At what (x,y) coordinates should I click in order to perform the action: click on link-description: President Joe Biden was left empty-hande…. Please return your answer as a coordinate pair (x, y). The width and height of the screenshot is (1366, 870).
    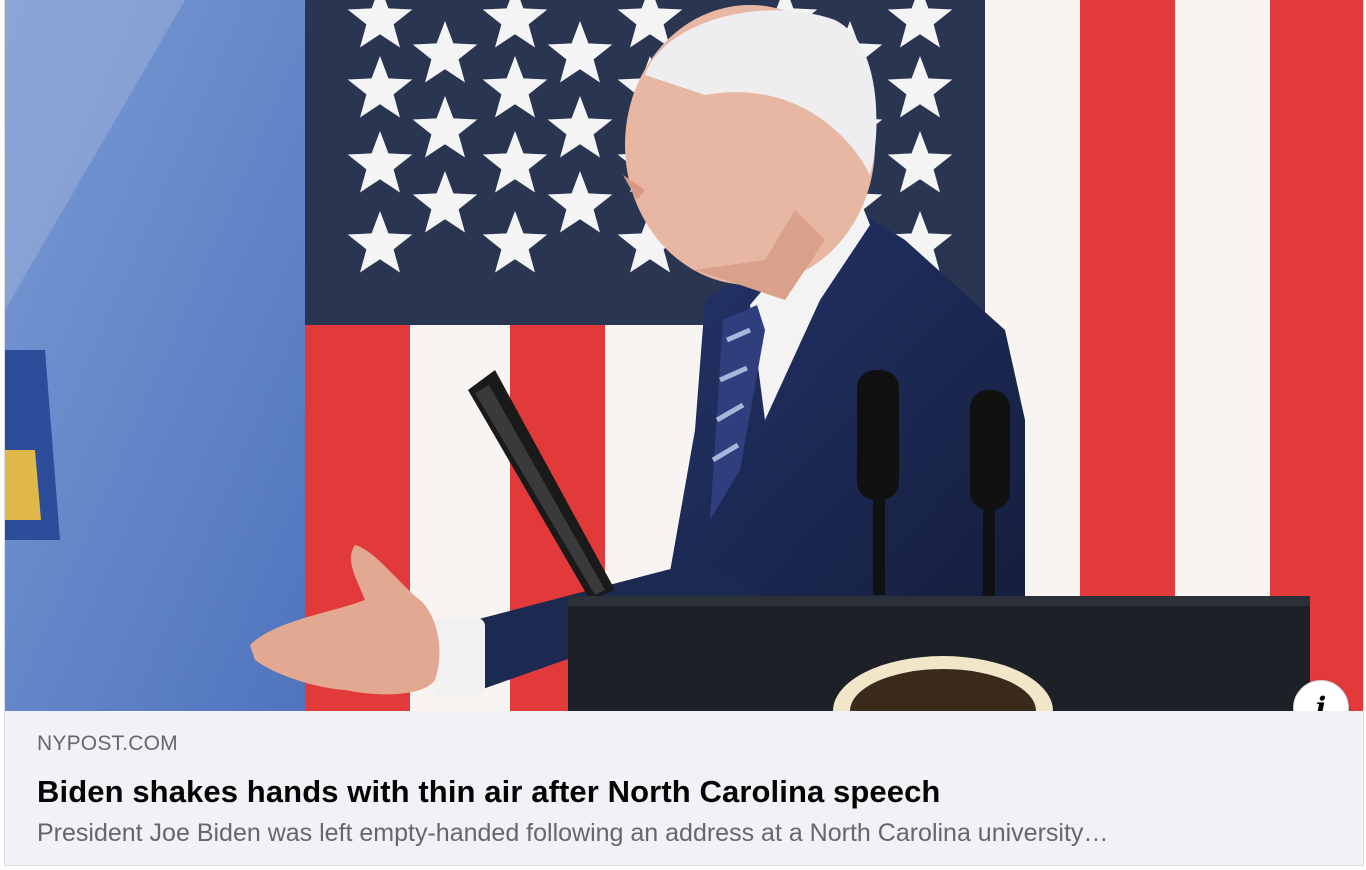
    Looking at the image, I should click on (573, 833).